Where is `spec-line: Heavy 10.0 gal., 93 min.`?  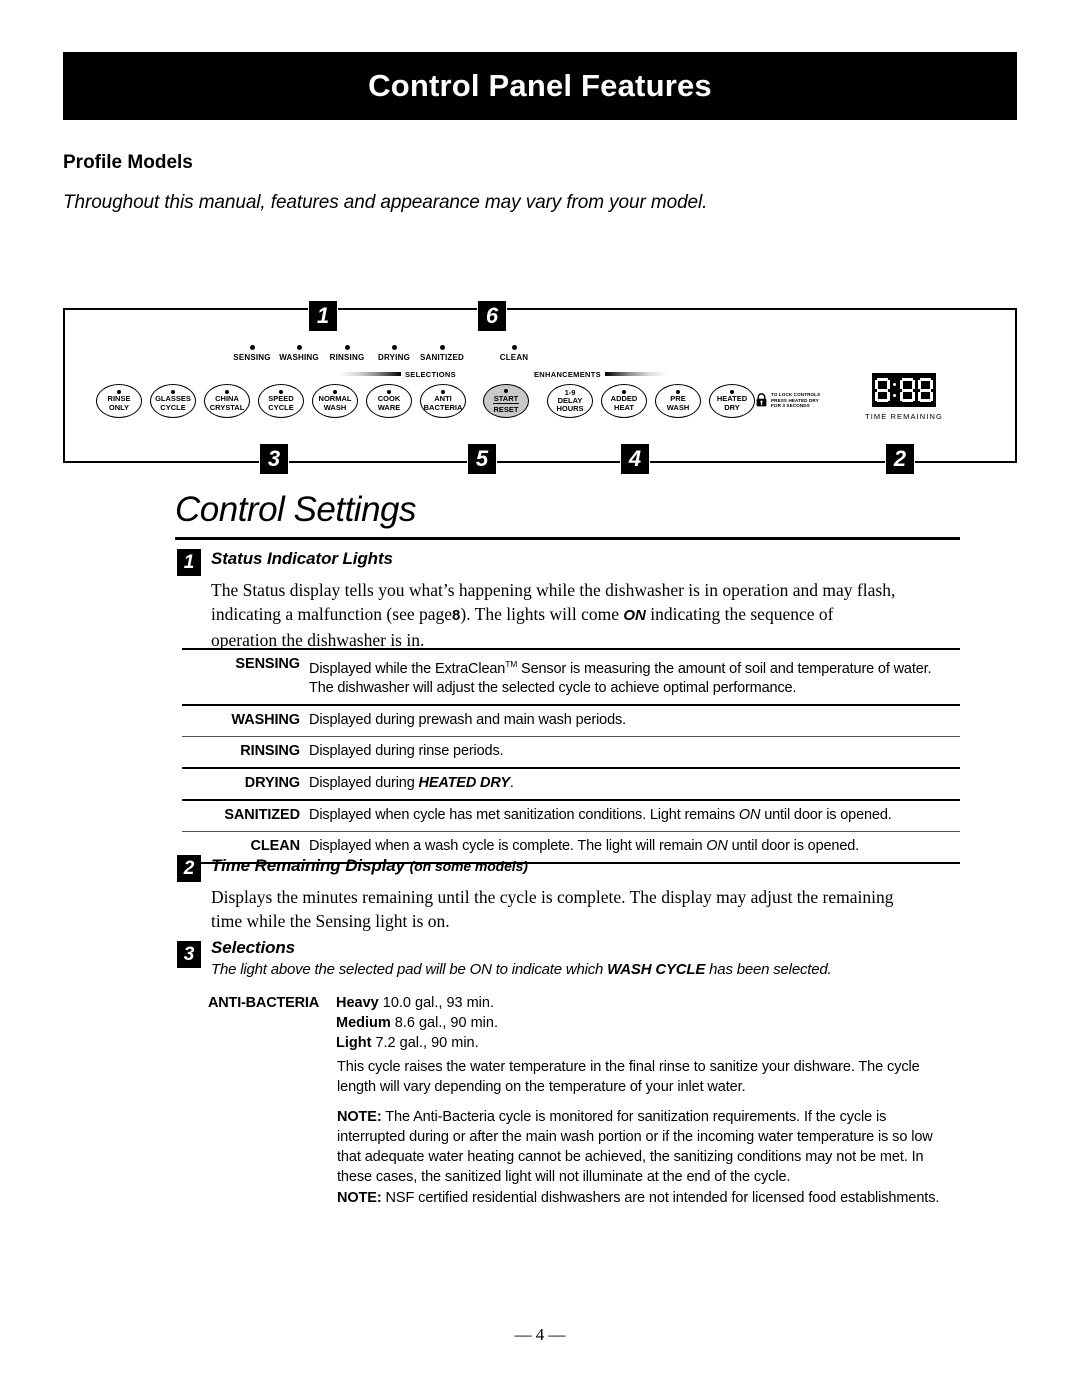
spec-line: Heavy 10.0 gal., 93 min. is located at coordinates (417, 1003).